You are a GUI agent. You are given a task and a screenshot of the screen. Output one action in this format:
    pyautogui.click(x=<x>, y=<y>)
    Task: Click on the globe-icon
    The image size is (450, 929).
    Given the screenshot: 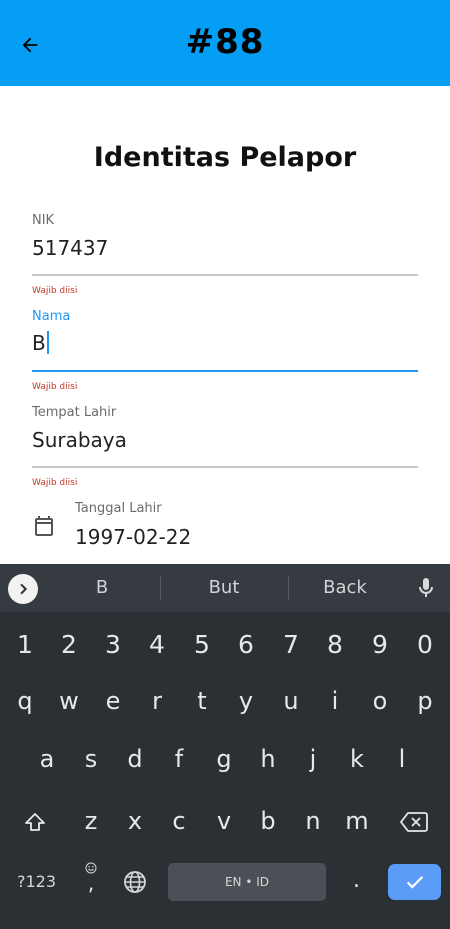 What is the action you would take?
    pyautogui.click(x=135, y=882)
    